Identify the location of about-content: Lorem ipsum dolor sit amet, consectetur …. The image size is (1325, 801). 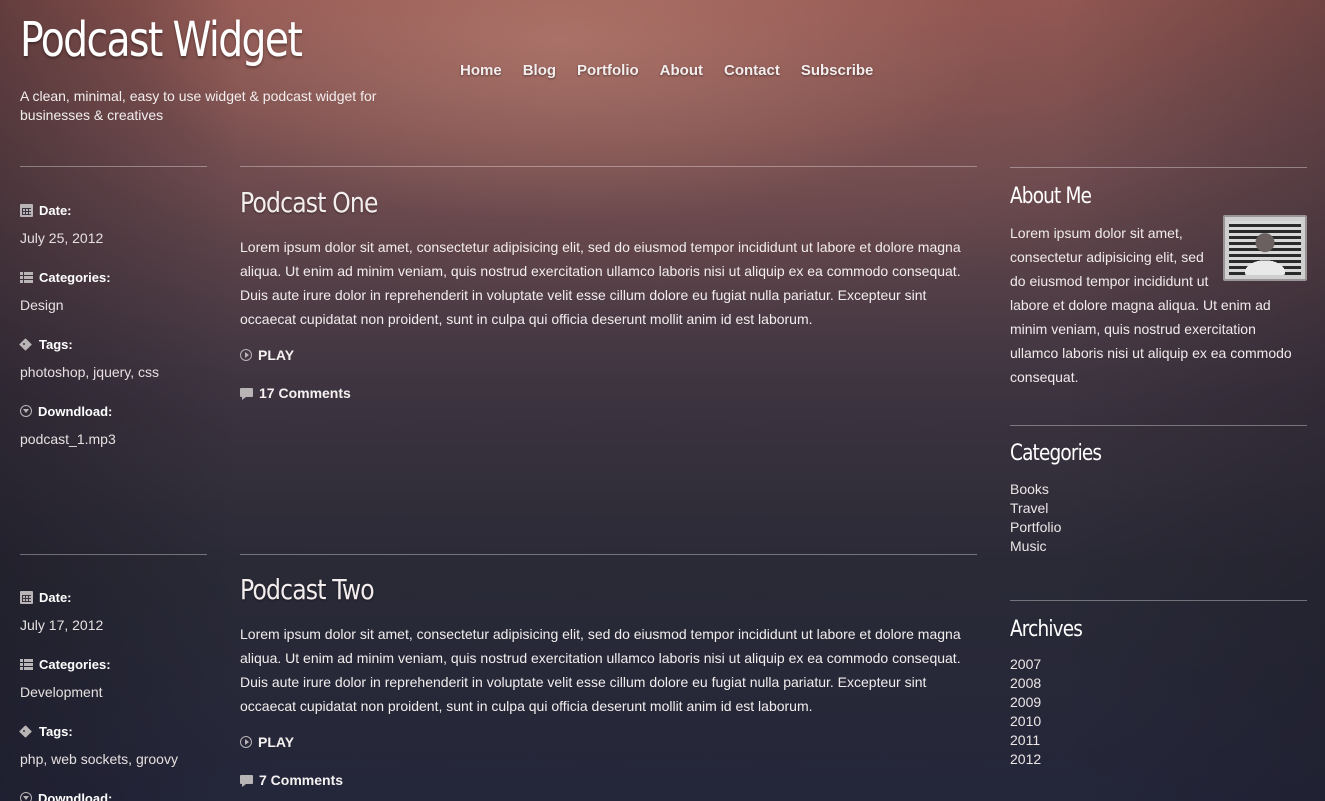
(1158, 302).